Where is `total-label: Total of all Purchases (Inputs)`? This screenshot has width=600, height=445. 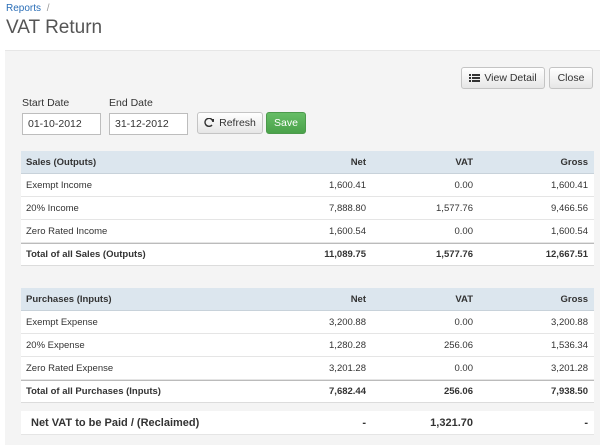
total-label: Total of all Purchases (Inputs) is located at coordinates (93, 391).